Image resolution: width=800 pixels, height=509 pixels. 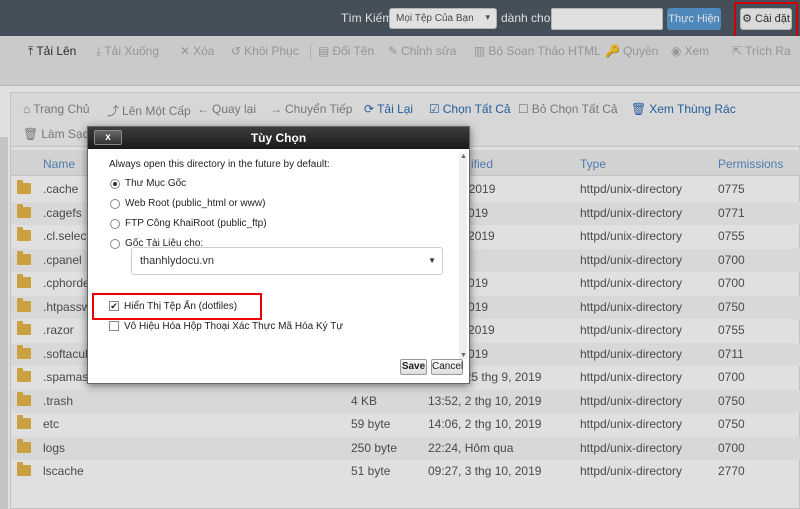 I want to click on radio-home-dir-label: Thư Mục Gốc, so click(x=156, y=183).